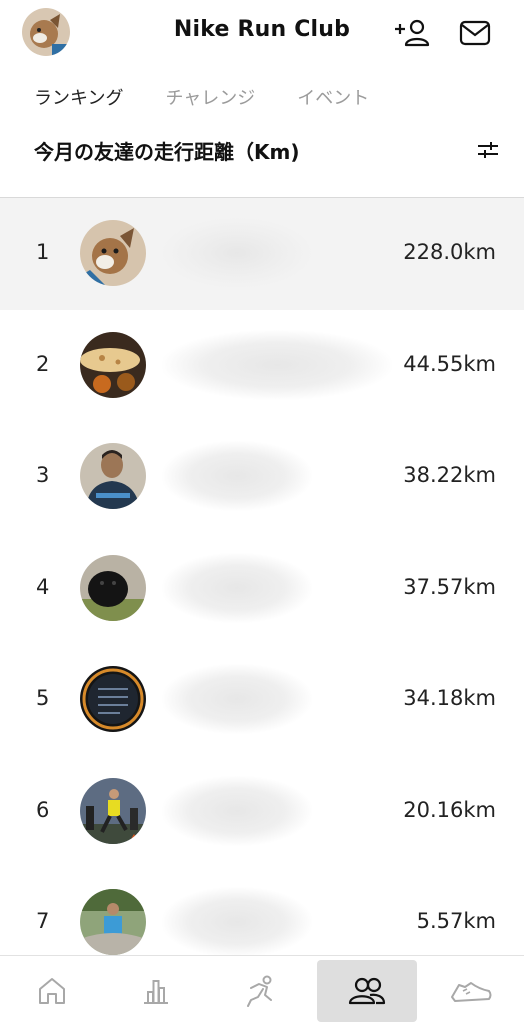 Image resolution: width=524 pixels, height=1024 pixels. I want to click on tab-event: イベント, so click(333, 98).